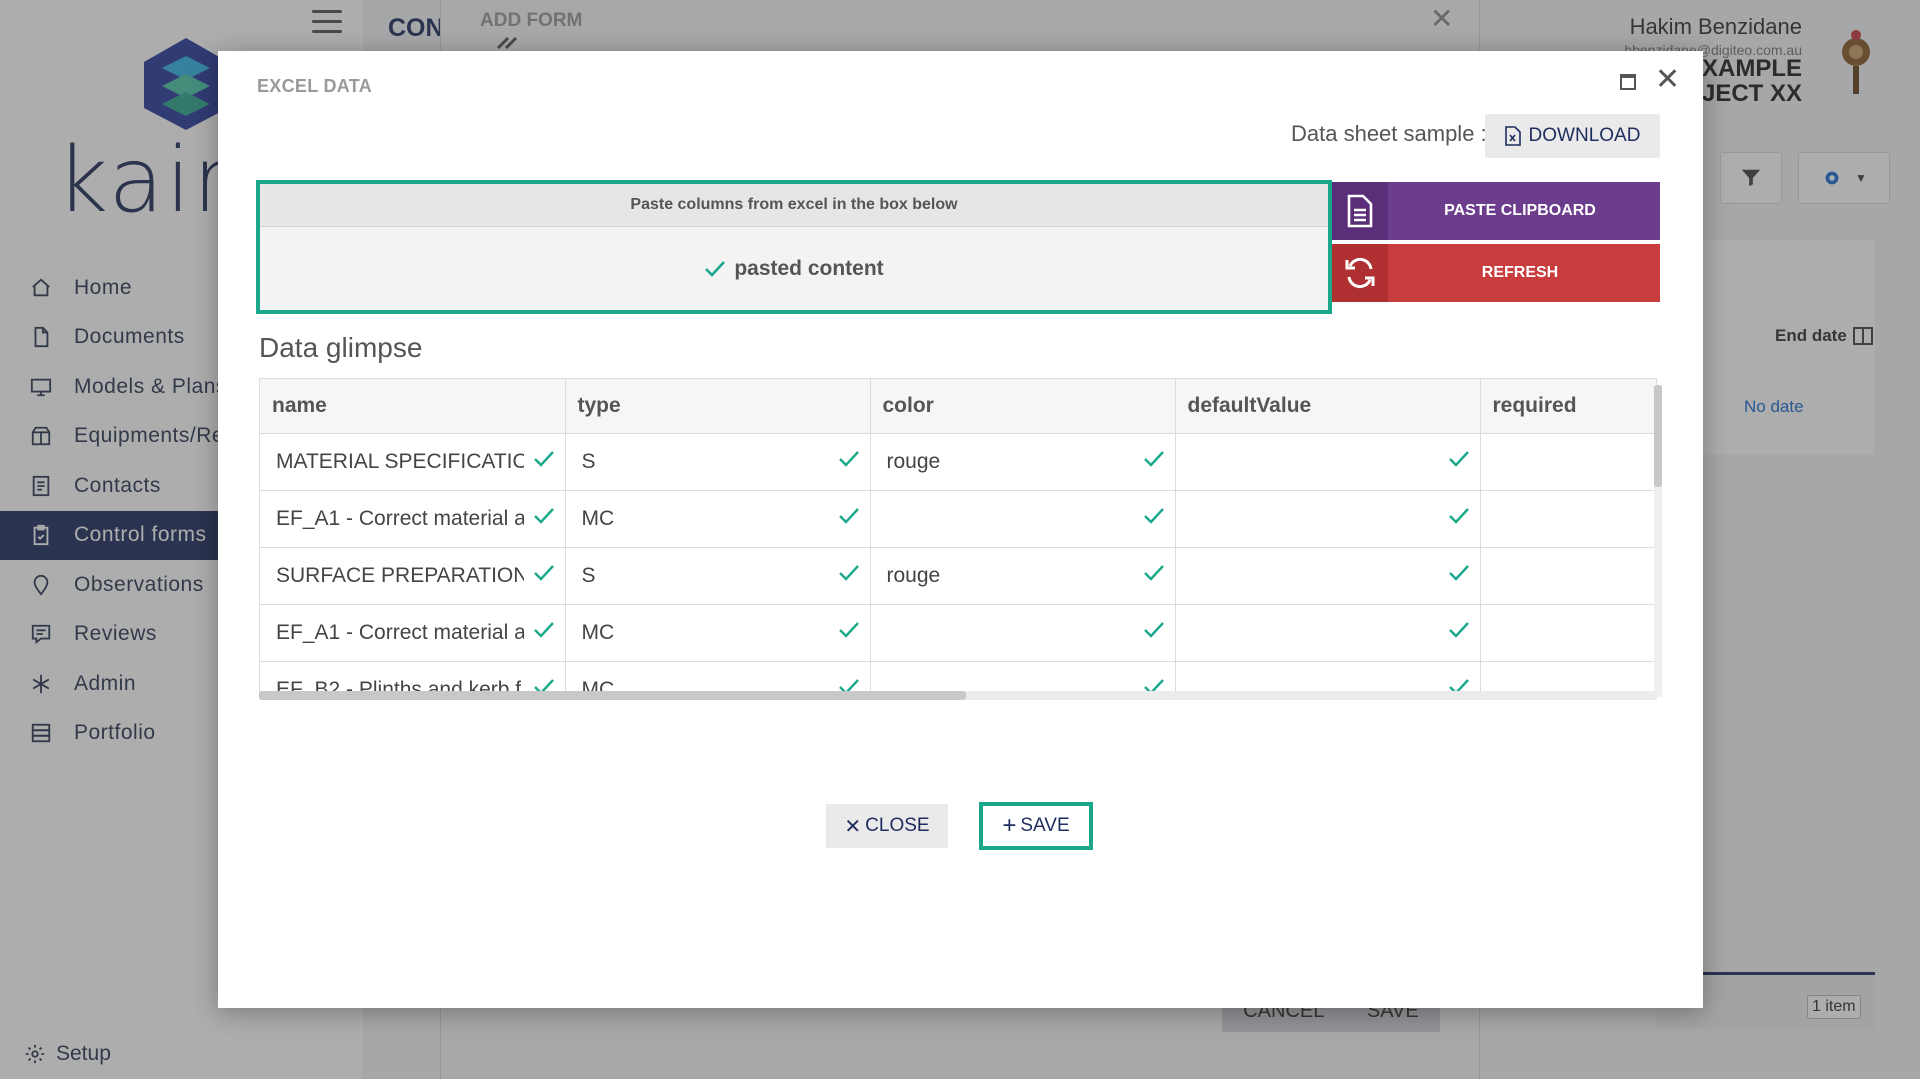 Image resolution: width=1920 pixels, height=1079 pixels. Describe the element at coordinates (1667, 80) in the screenshot. I see `close-icon: ✕` at that location.